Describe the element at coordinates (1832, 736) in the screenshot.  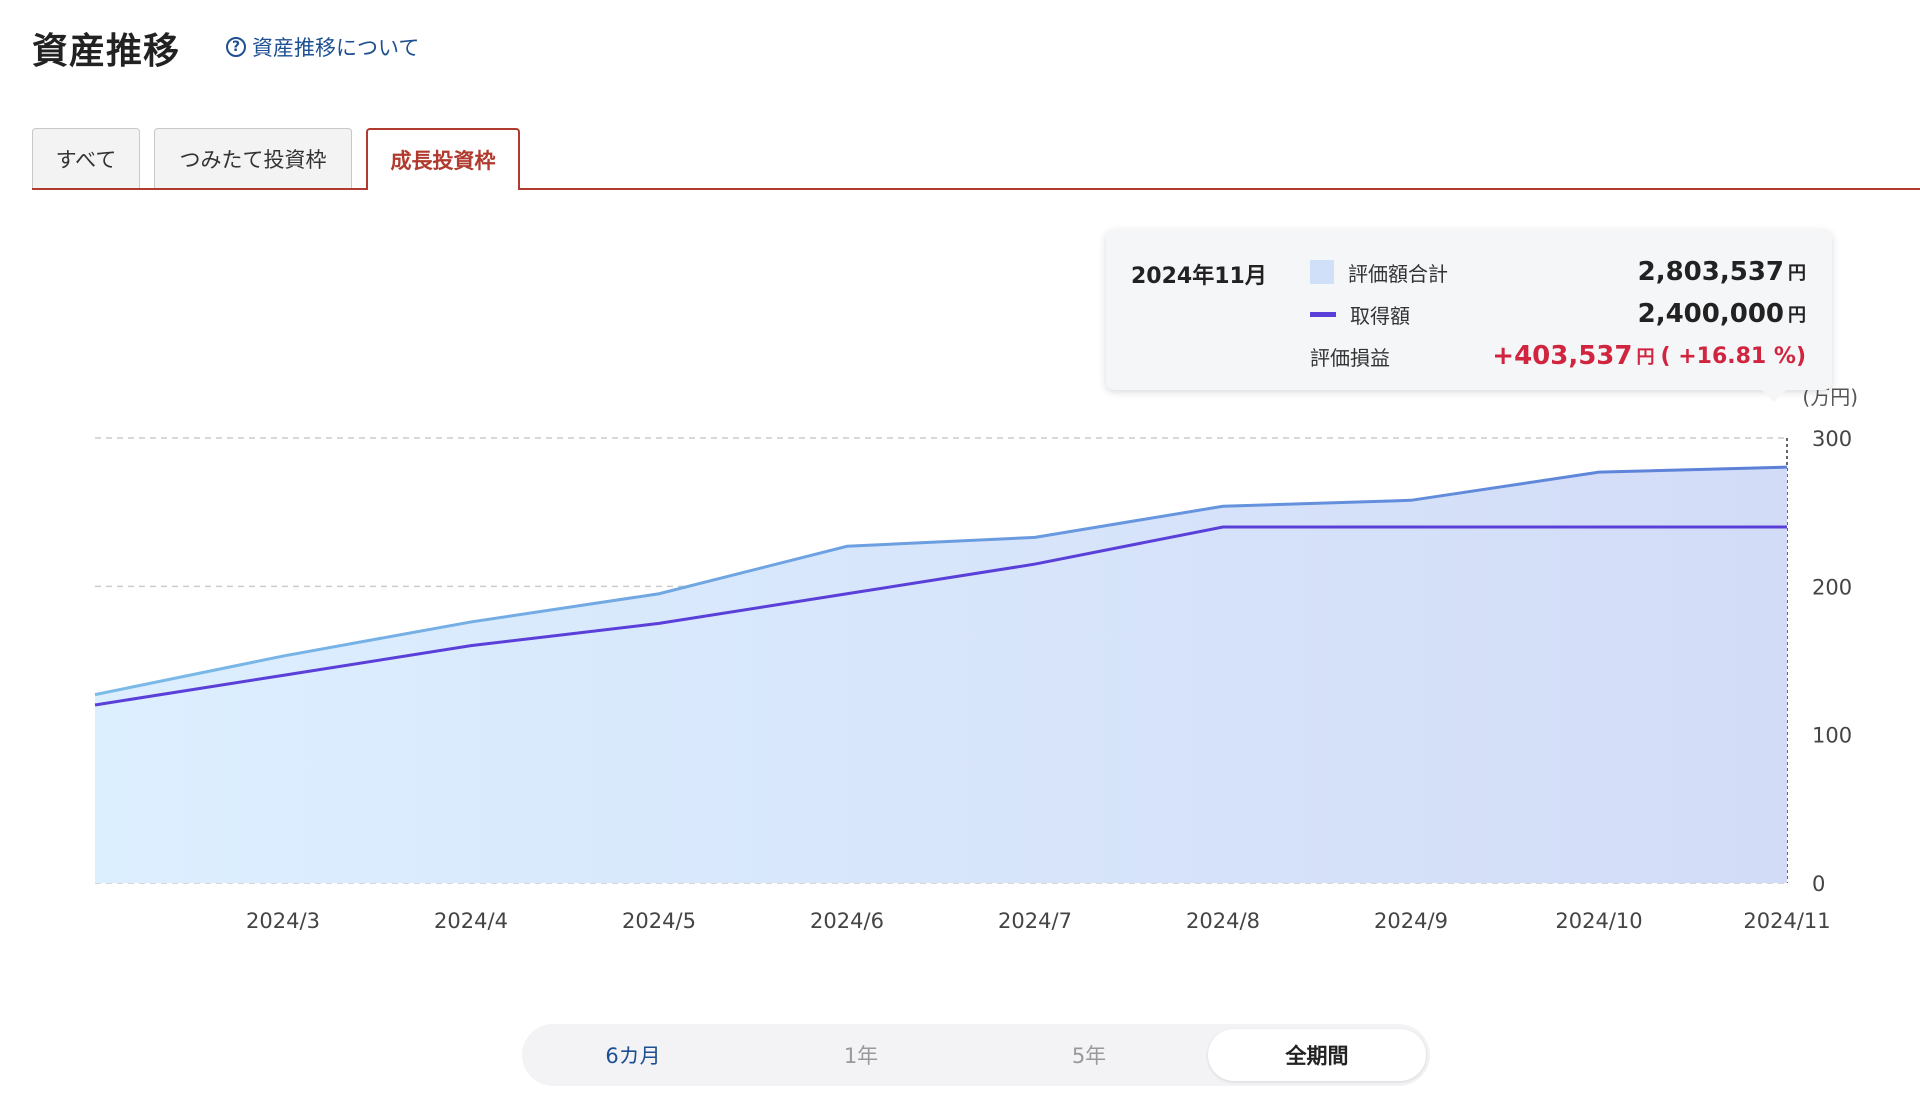
I see `y-tick-label: 100` at that location.